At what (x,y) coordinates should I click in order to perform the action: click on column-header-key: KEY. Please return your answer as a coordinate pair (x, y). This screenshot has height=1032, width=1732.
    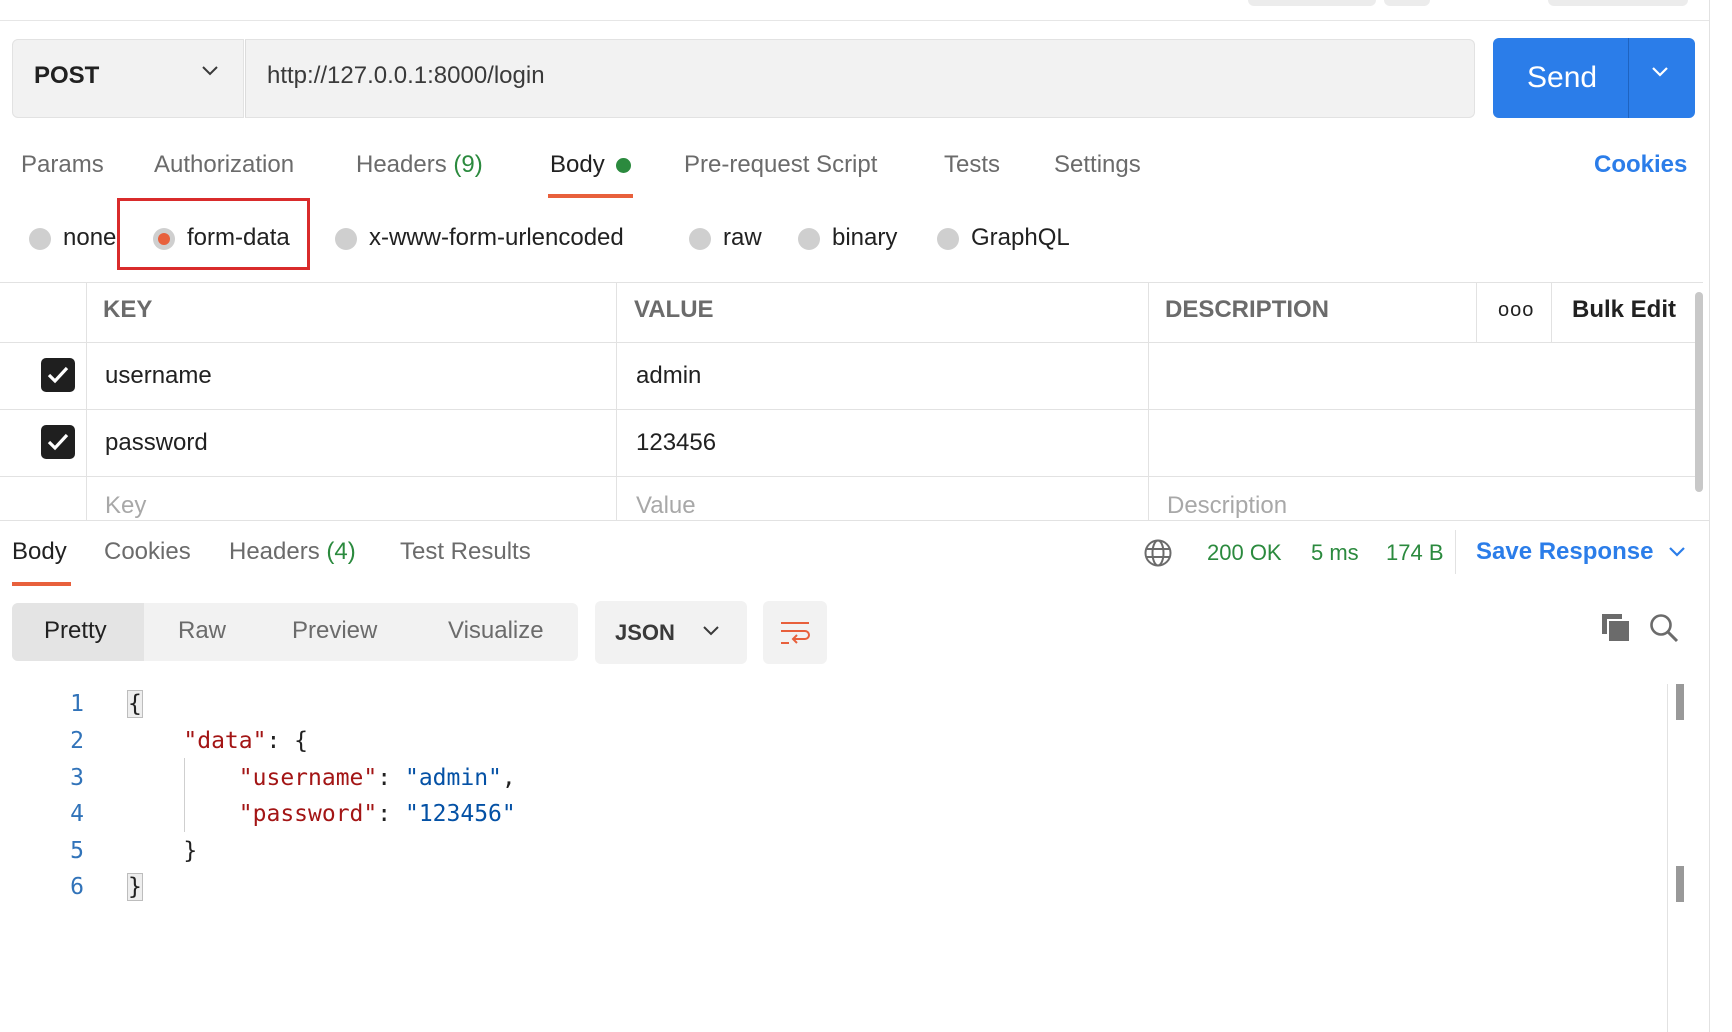
    Looking at the image, I should click on (128, 309).